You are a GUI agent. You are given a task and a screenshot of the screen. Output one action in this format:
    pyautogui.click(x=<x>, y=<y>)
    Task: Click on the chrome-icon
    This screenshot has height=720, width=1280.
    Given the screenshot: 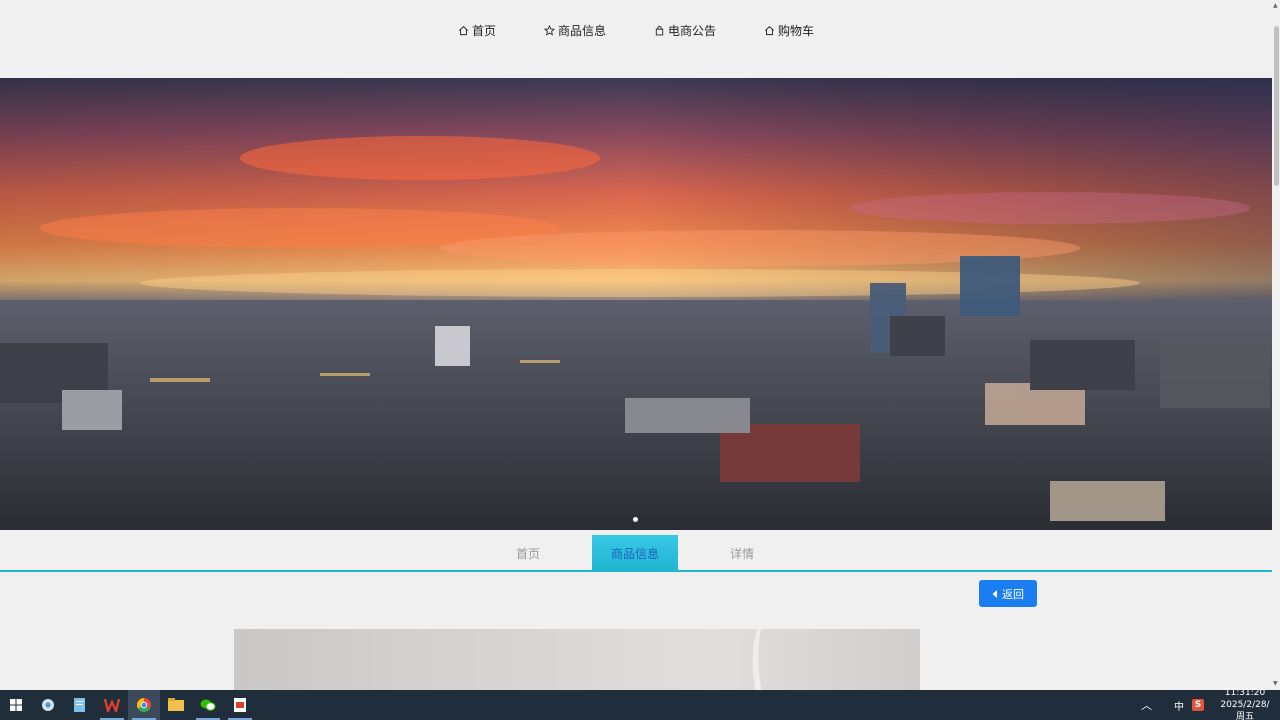 What is the action you would take?
    pyautogui.click(x=144, y=705)
    